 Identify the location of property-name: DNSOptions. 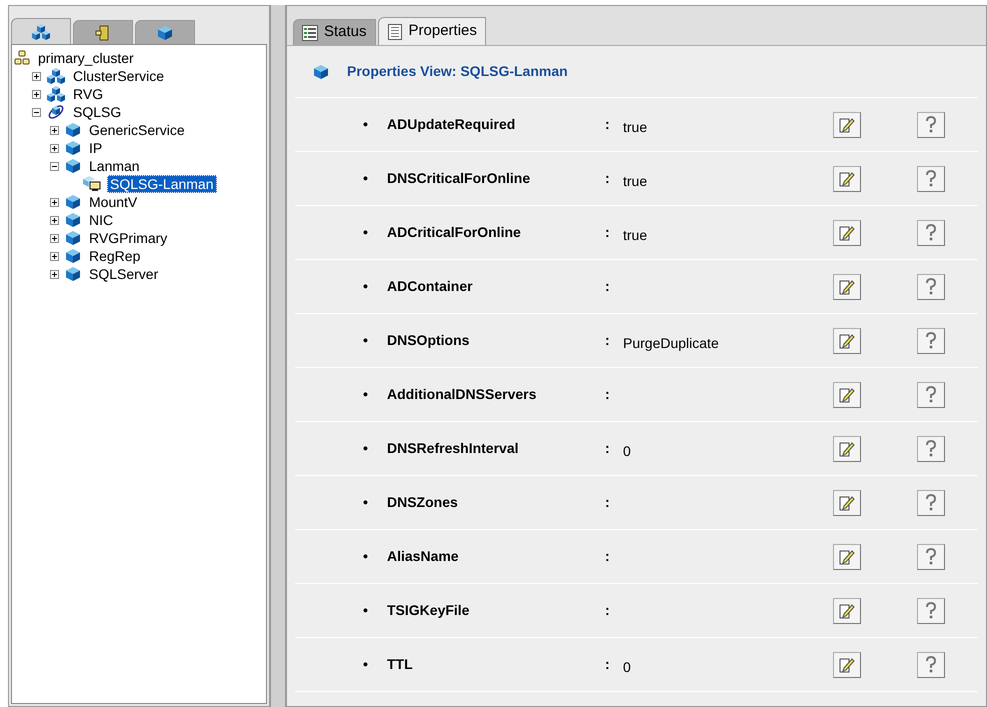
(428, 340).